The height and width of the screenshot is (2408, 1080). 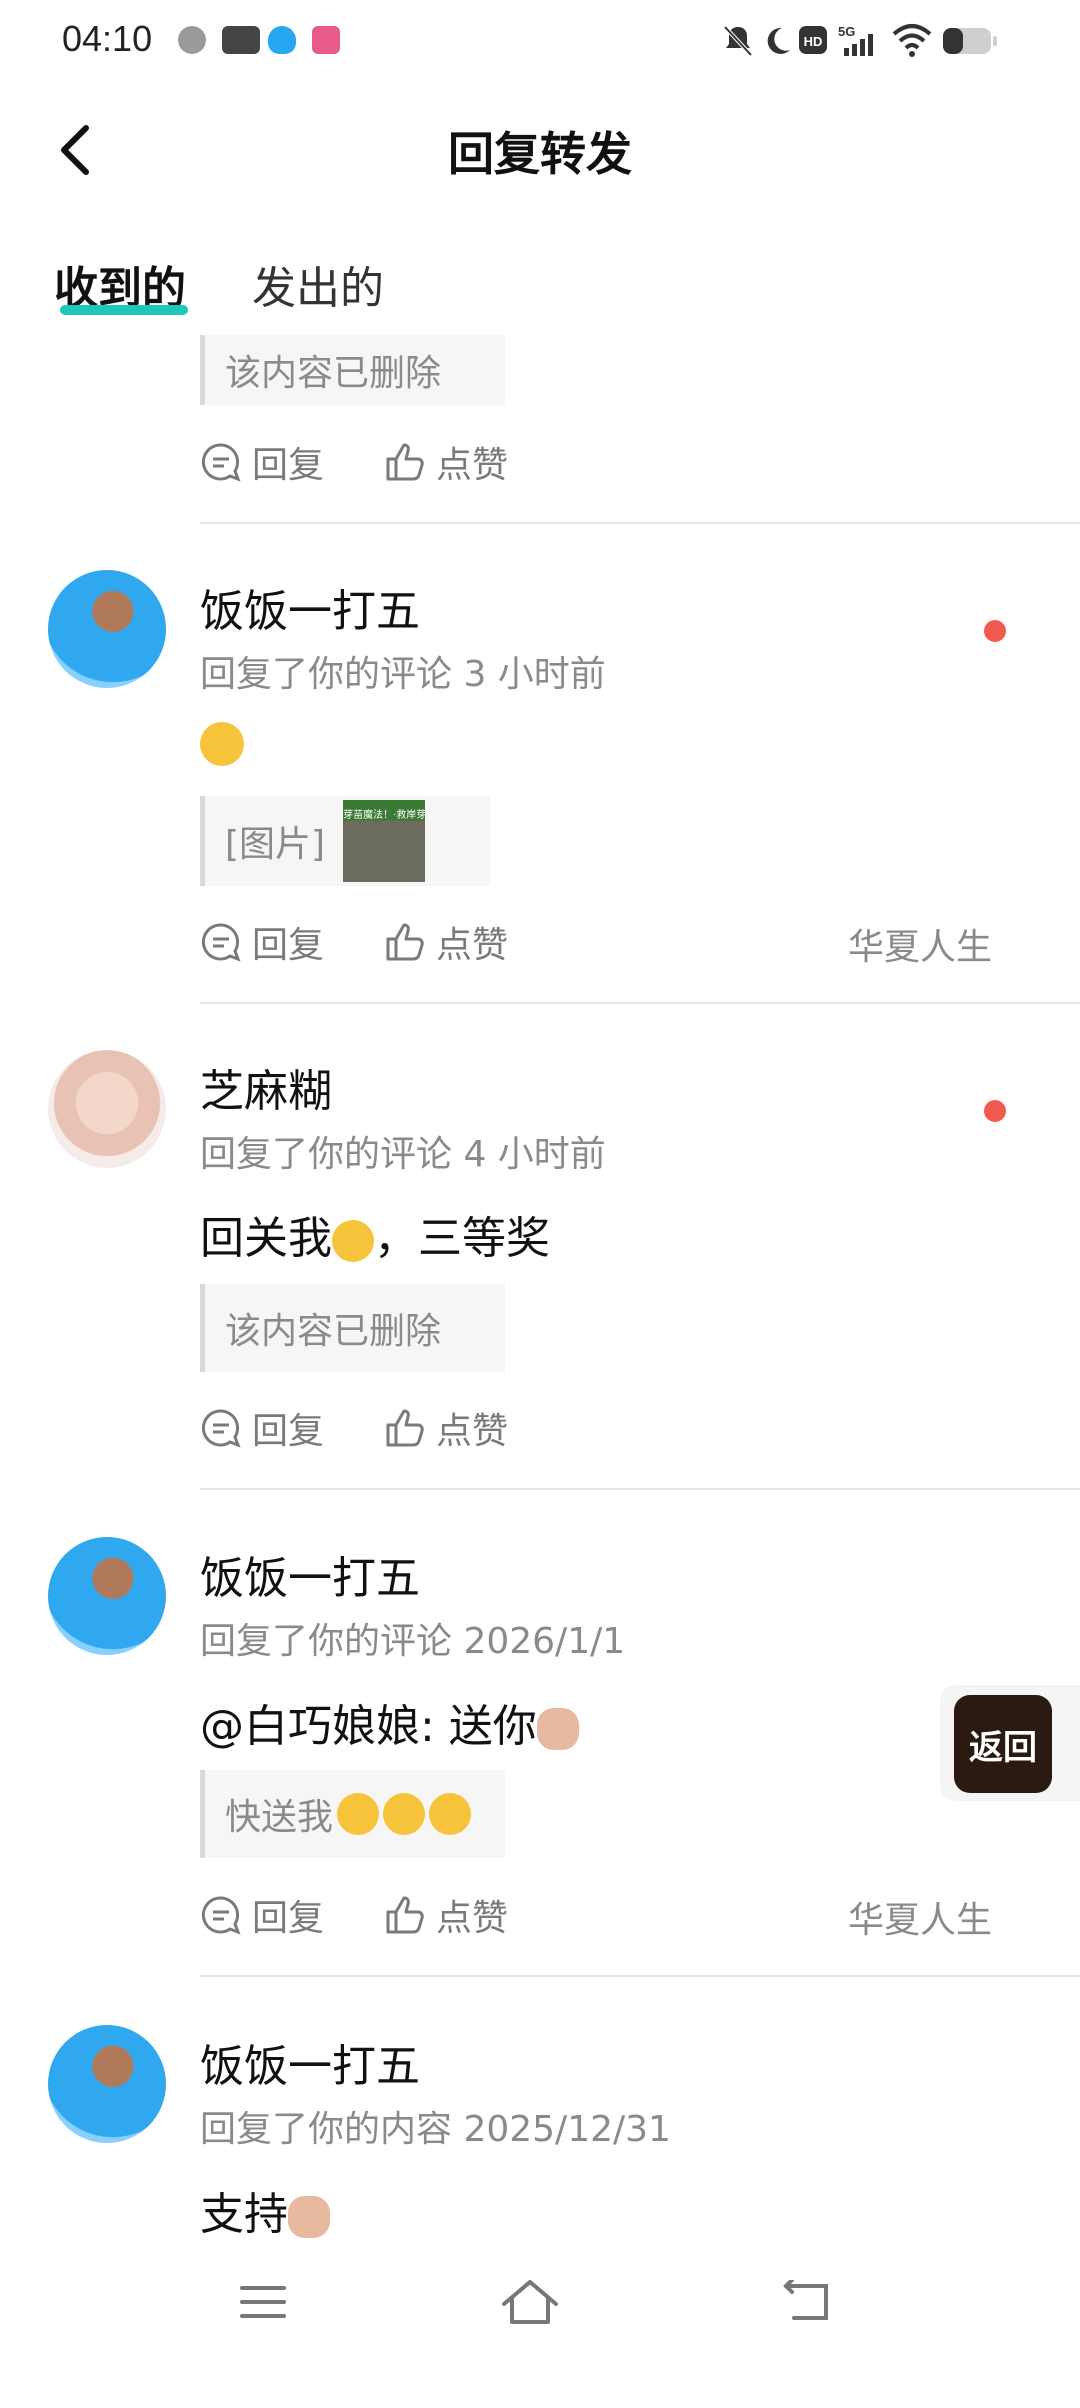 What do you see at coordinates (222, 744) in the screenshot?
I see `emoji-smirk-icon` at bounding box center [222, 744].